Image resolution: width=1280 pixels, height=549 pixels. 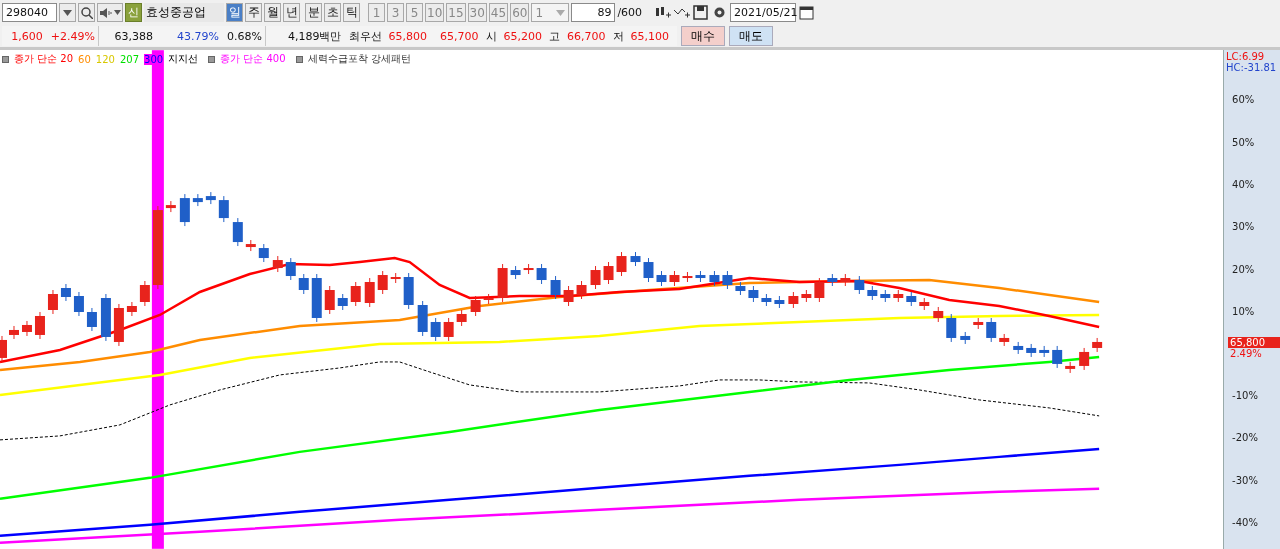 I want to click on axis-tick-label: -20%, so click(x=1245, y=437).